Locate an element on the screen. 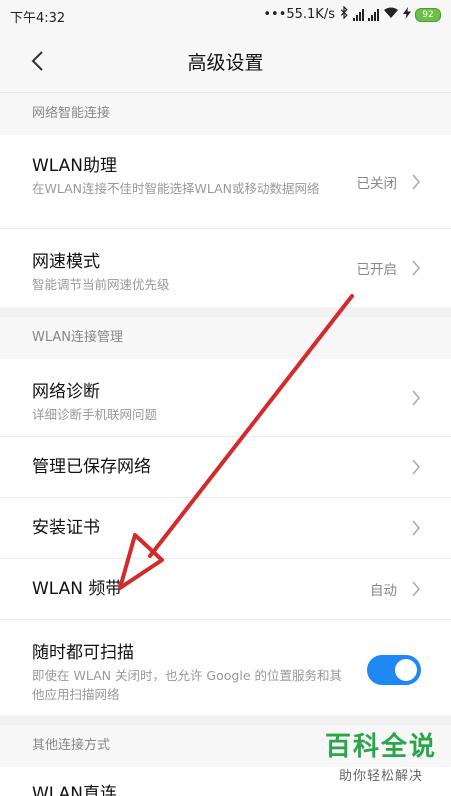  battery-icon: 92 is located at coordinates (428, 14).